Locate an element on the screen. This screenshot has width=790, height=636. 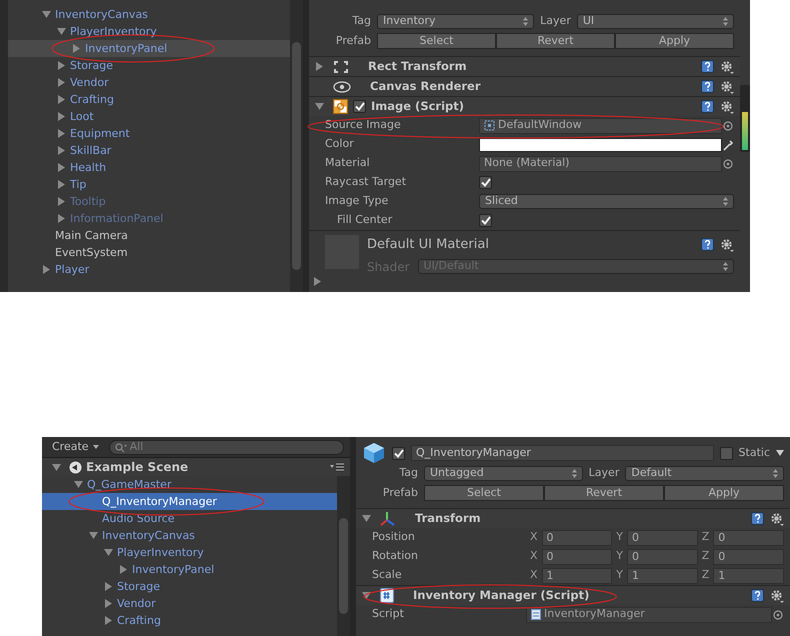
property-label: Source Image is located at coordinates (363, 125).